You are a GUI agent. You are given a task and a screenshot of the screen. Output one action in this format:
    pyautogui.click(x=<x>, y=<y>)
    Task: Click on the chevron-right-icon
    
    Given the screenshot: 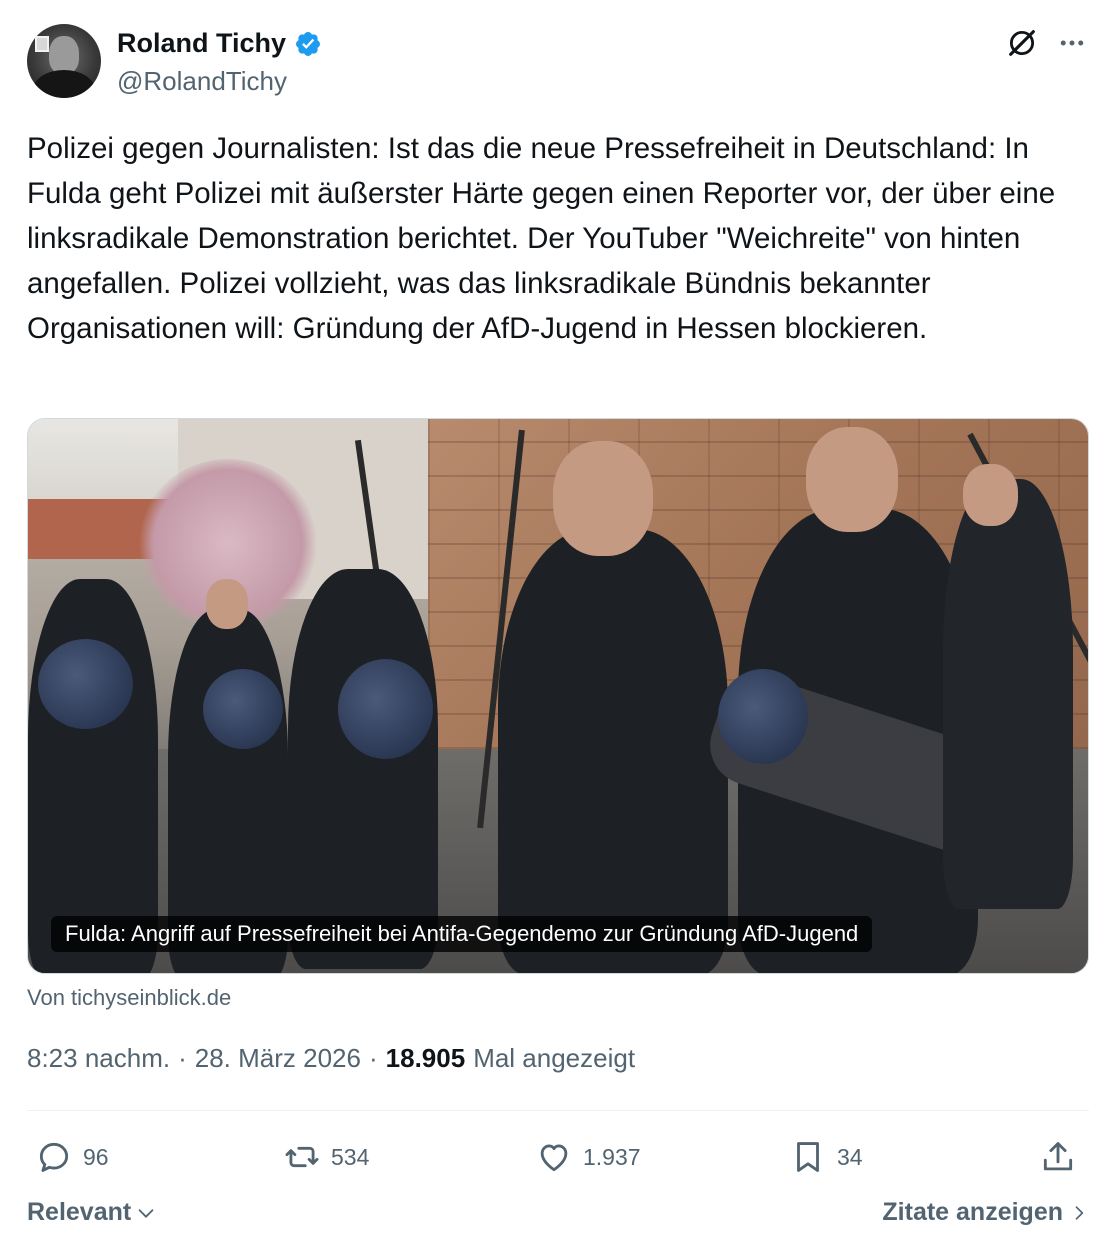 What is the action you would take?
    pyautogui.click(x=1079, y=1212)
    